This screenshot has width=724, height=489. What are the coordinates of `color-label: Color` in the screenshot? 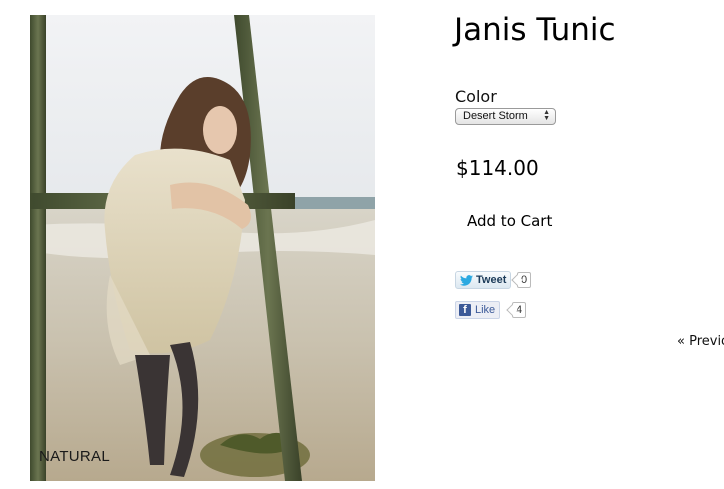 It's located at (476, 96).